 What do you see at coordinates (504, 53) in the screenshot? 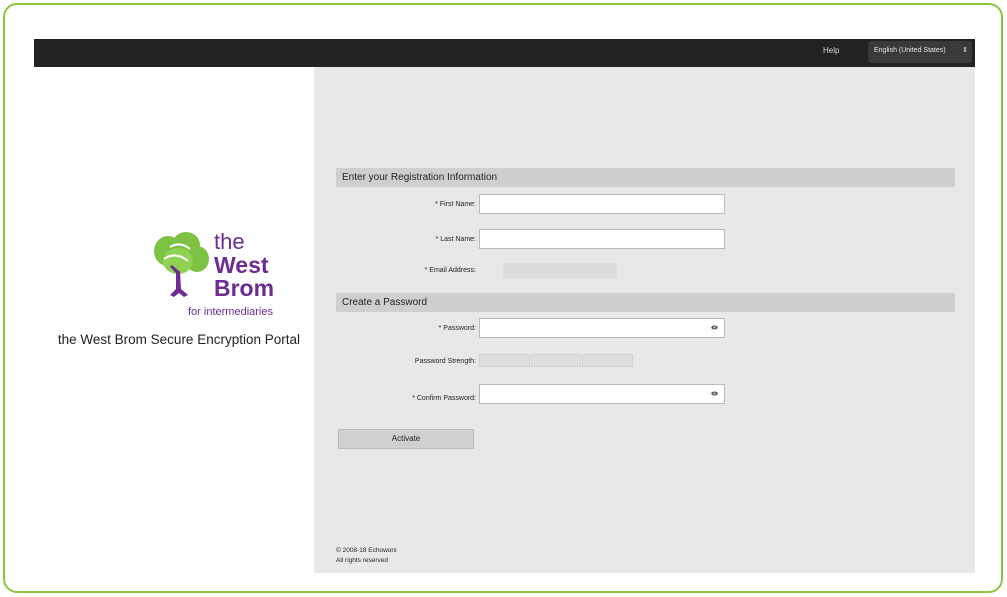
I see `top-navigation-bar: Help English (United States) ⇕` at bounding box center [504, 53].